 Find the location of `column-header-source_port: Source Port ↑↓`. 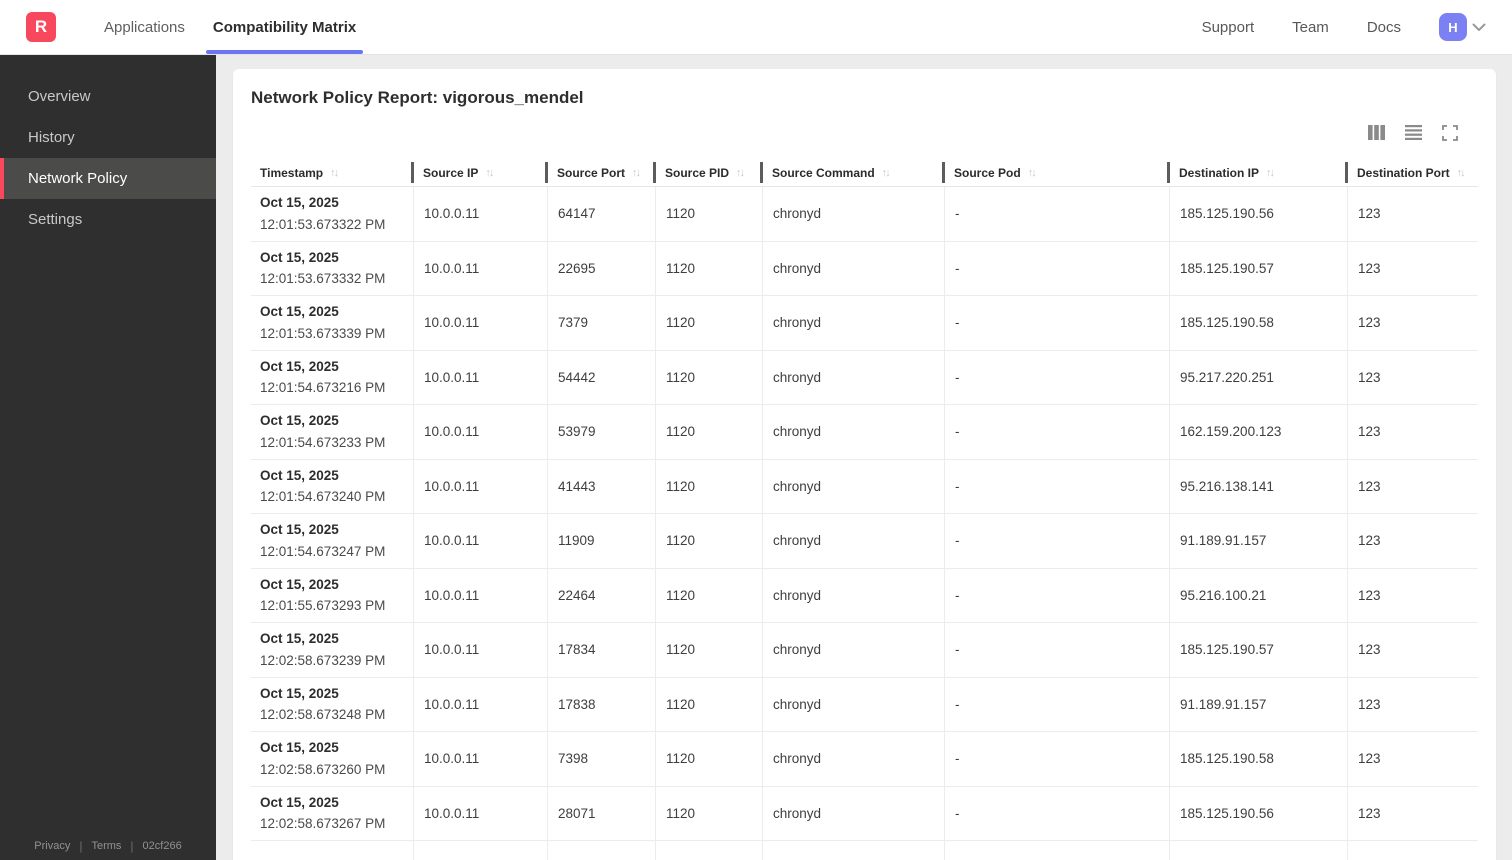

column-header-source_port: Source Port ↑↓ is located at coordinates (602, 172).